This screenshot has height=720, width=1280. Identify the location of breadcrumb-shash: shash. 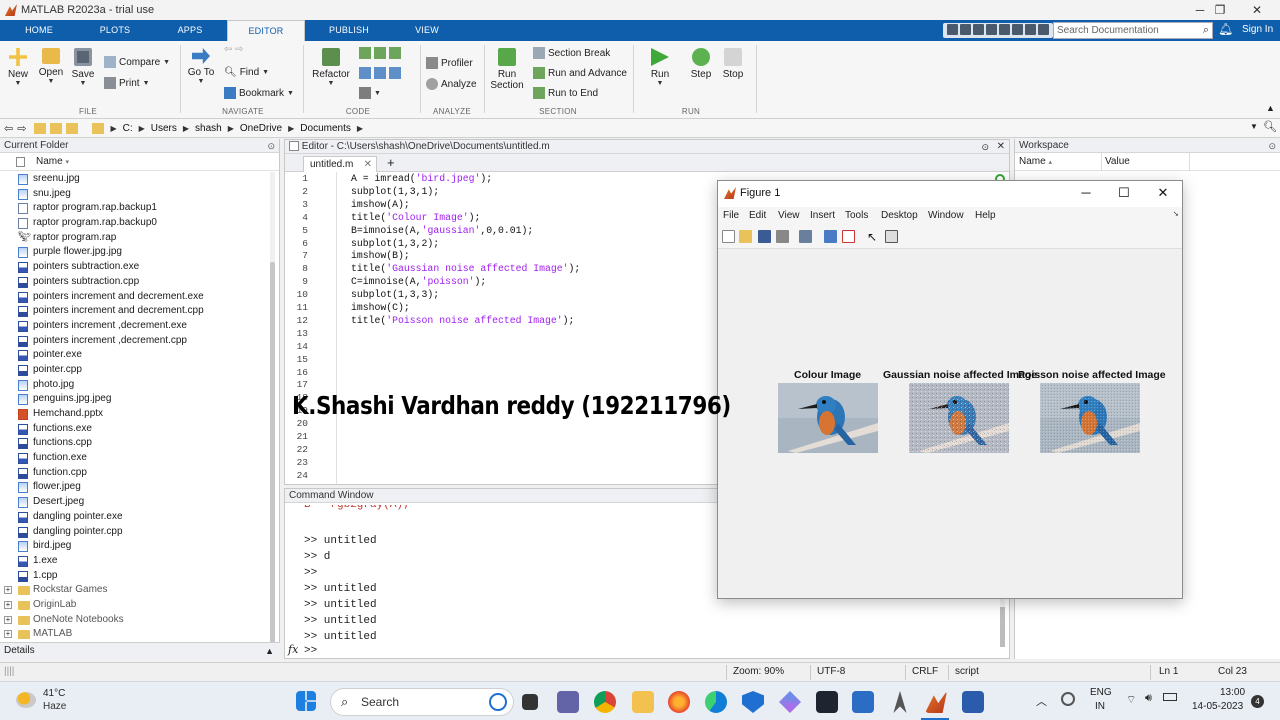
(208, 128).